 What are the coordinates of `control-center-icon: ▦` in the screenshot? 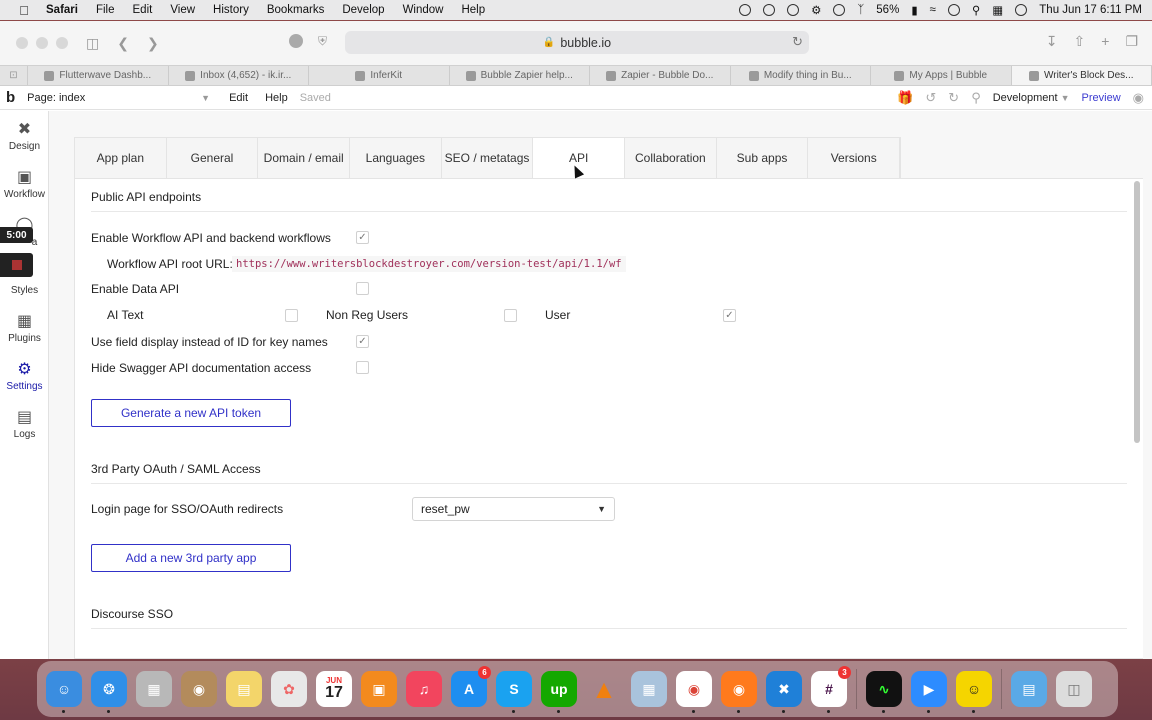 It's located at (997, 10).